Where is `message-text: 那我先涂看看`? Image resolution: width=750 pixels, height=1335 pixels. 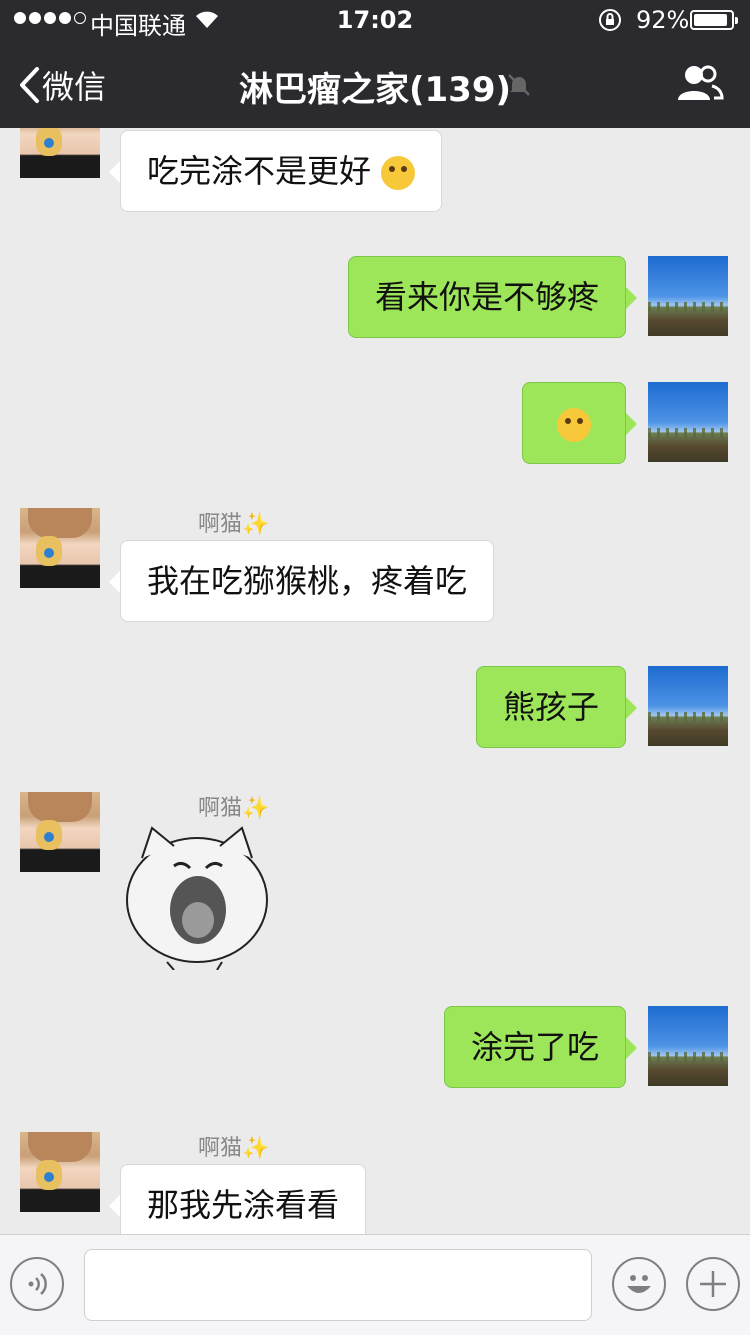
message-text: 那我先涂看看 is located at coordinates (243, 1205).